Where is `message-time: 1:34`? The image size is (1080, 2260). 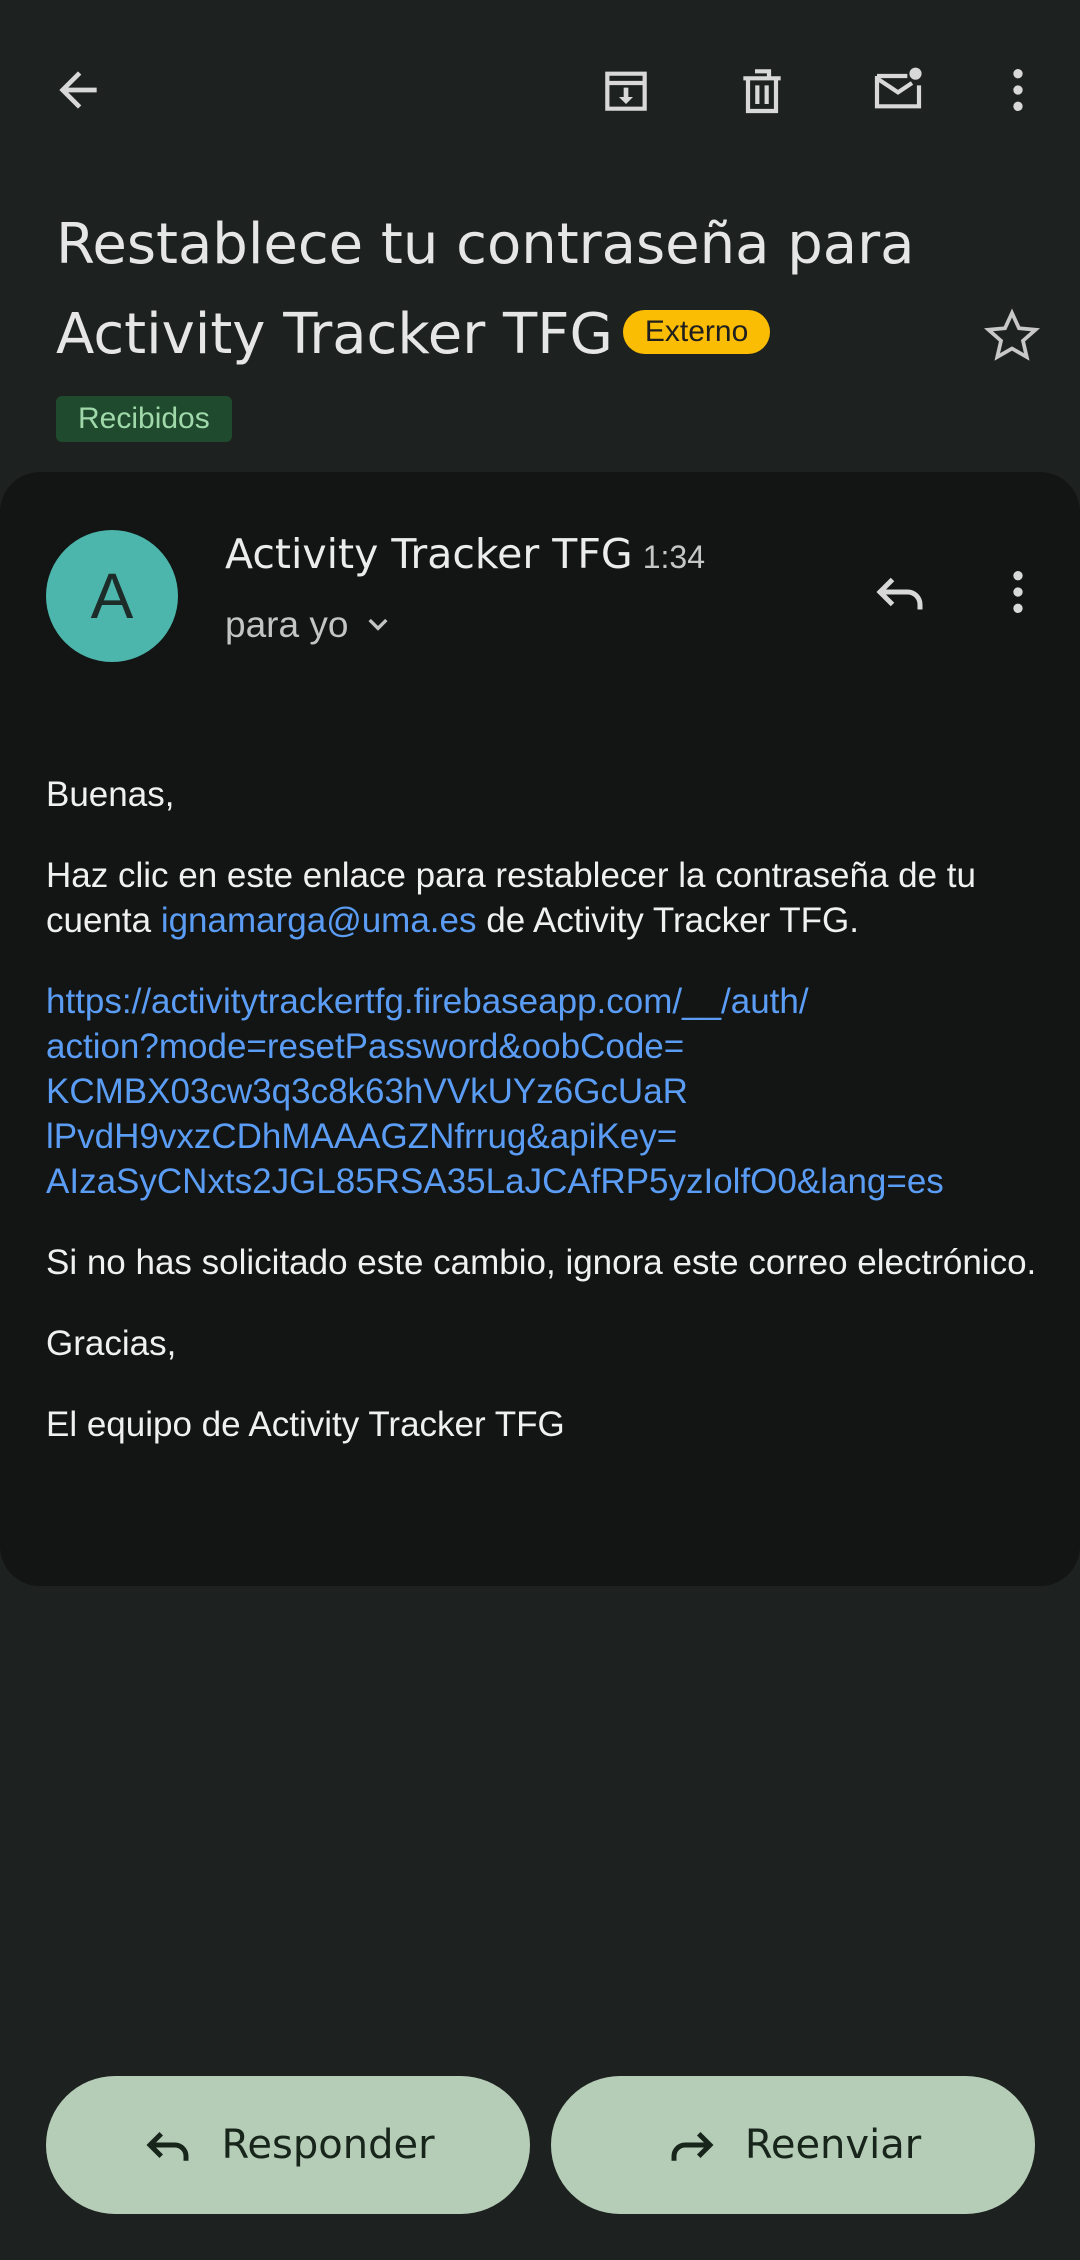
message-time: 1:34 is located at coordinates (673, 557).